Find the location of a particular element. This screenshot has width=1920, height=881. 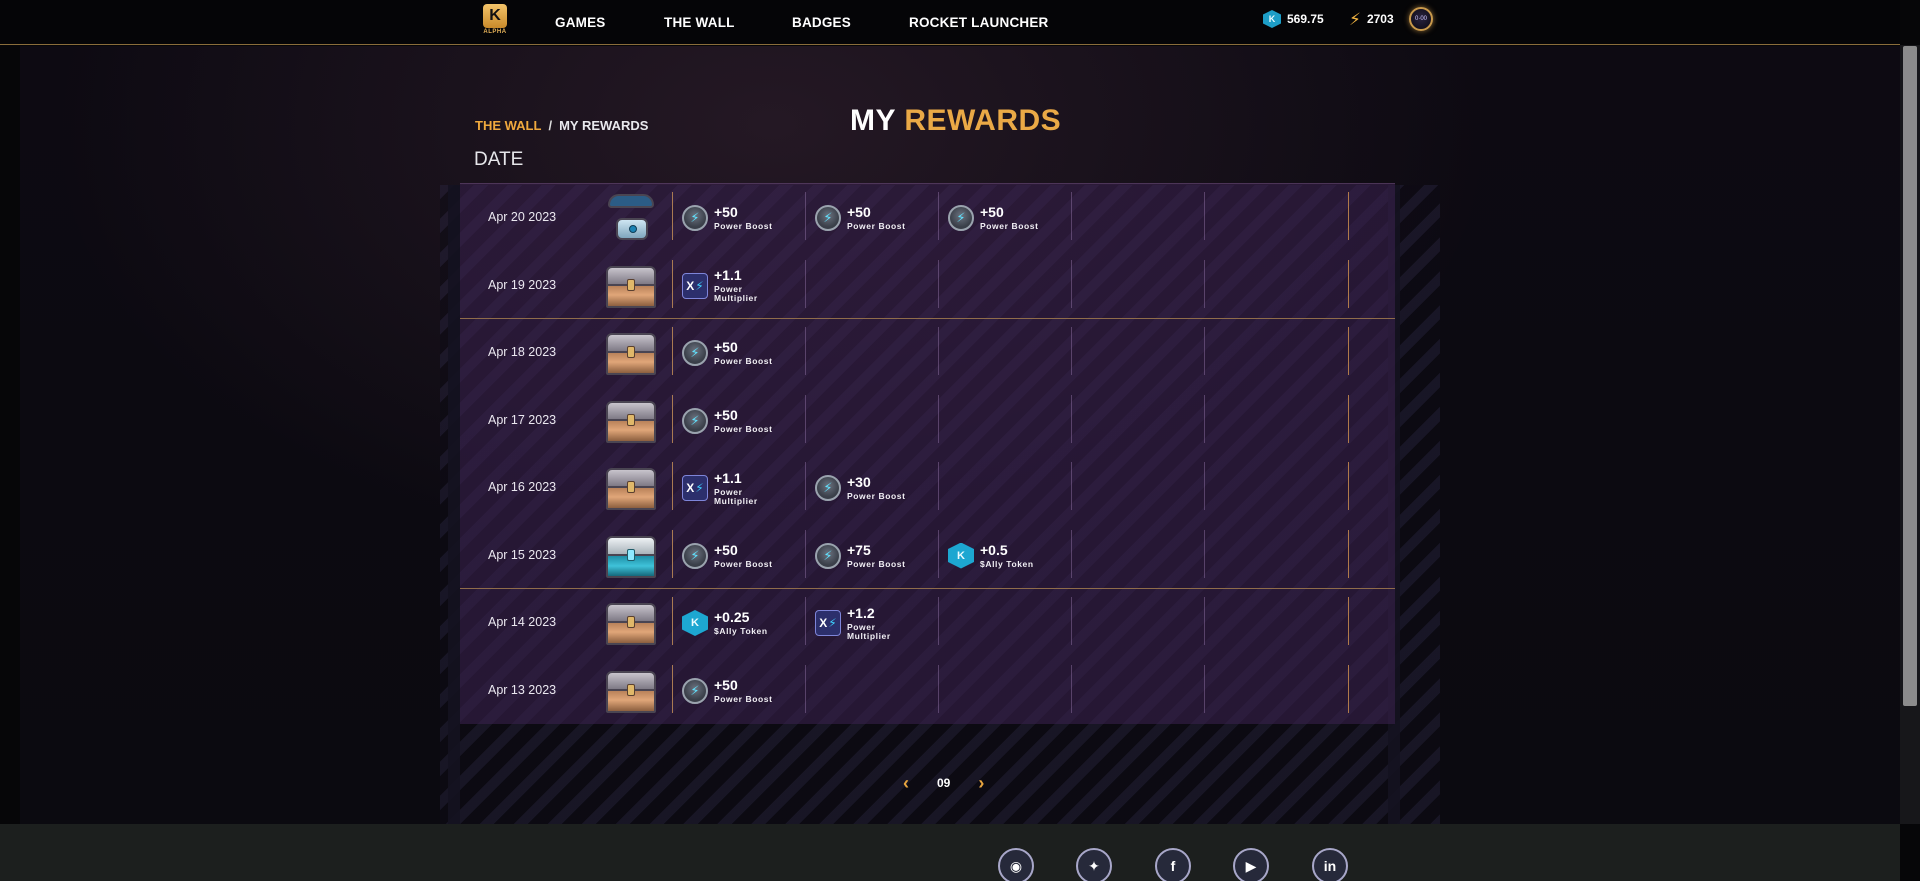

current-page: 09 is located at coordinates (944, 783).